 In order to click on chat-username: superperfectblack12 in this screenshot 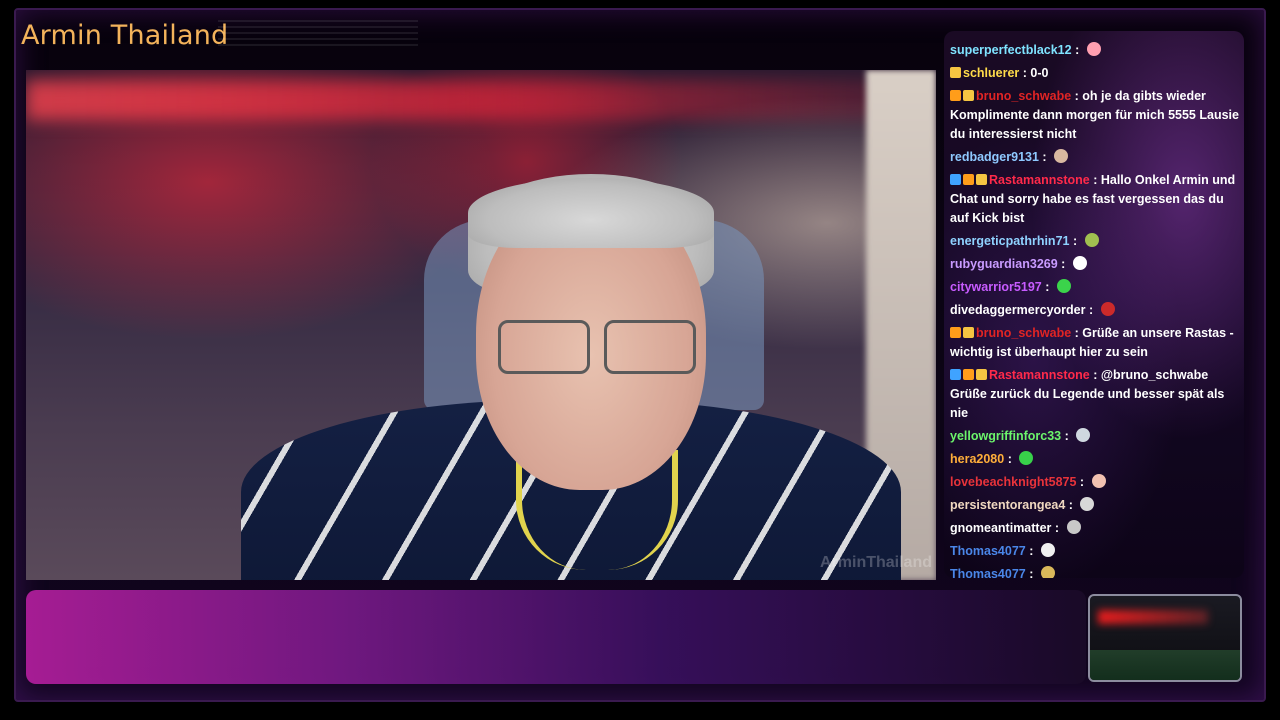, I will do `click(1011, 50)`.